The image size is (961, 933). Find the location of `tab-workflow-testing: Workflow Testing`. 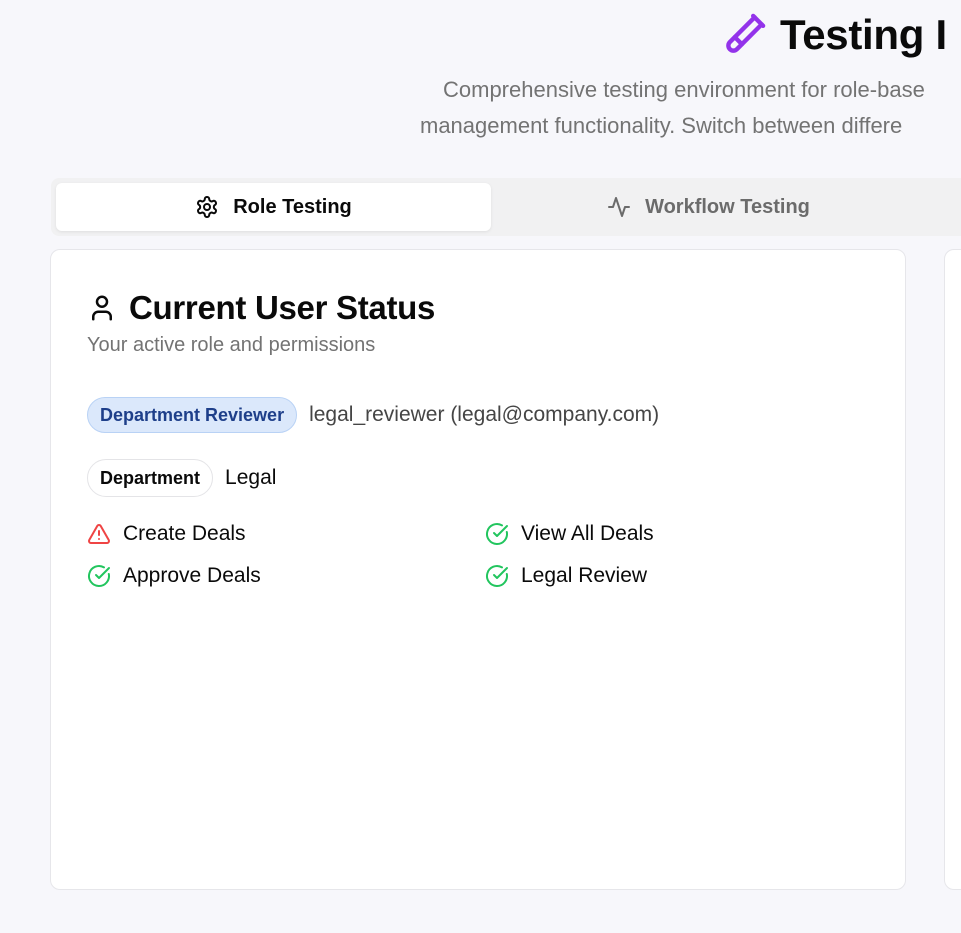

tab-workflow-testing: Workflow Testing is located at coordinates (708, 207).